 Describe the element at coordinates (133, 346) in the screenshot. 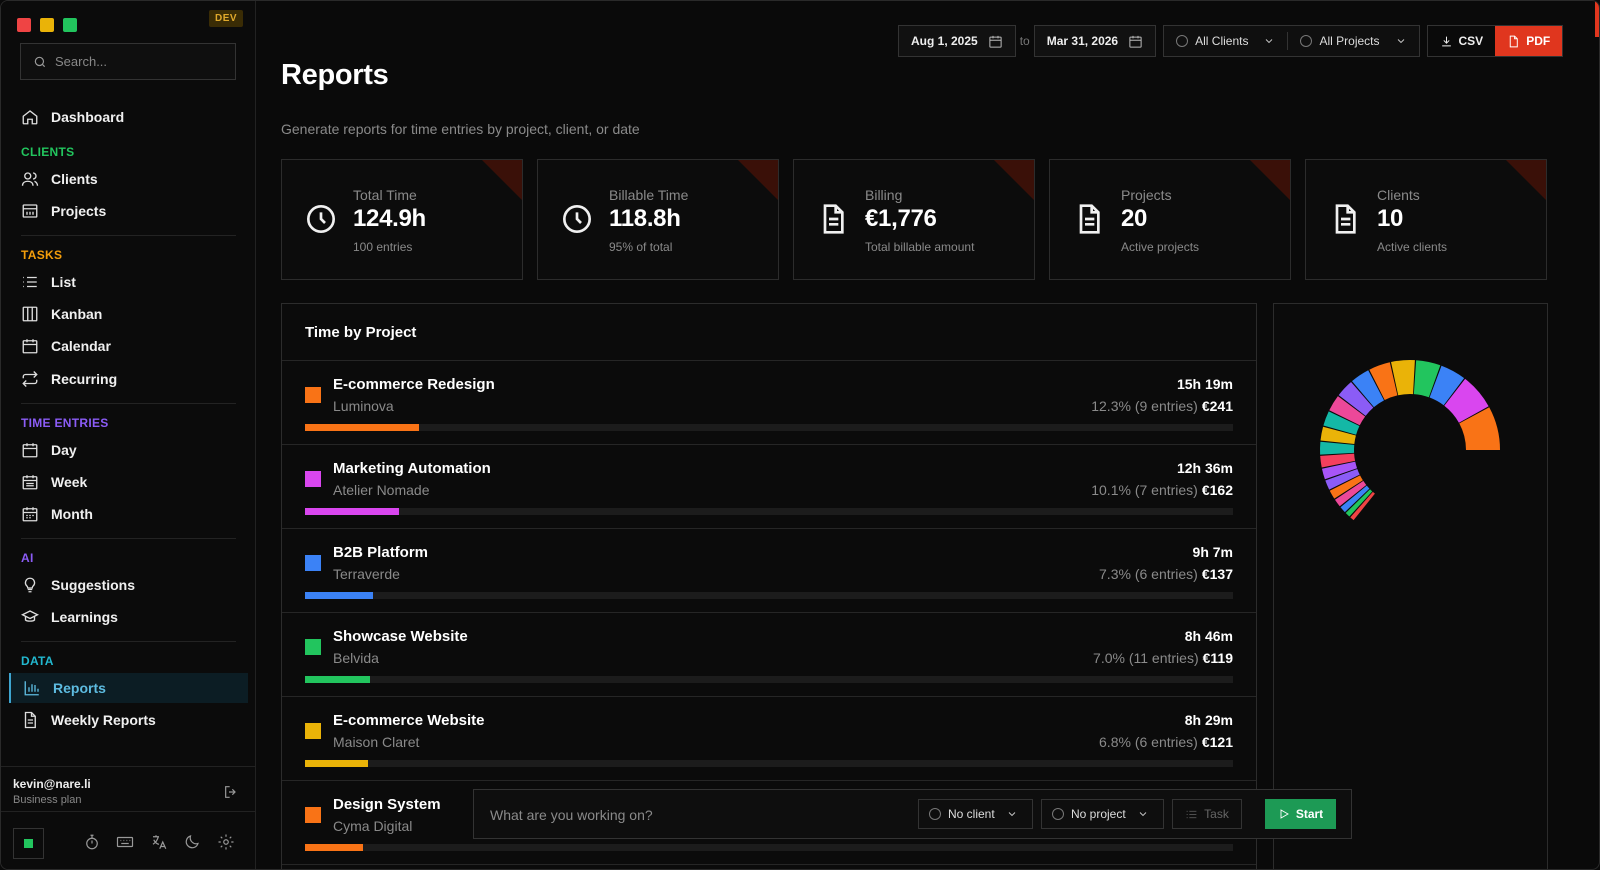

I see `nav-calendar: Calendar` at that location.